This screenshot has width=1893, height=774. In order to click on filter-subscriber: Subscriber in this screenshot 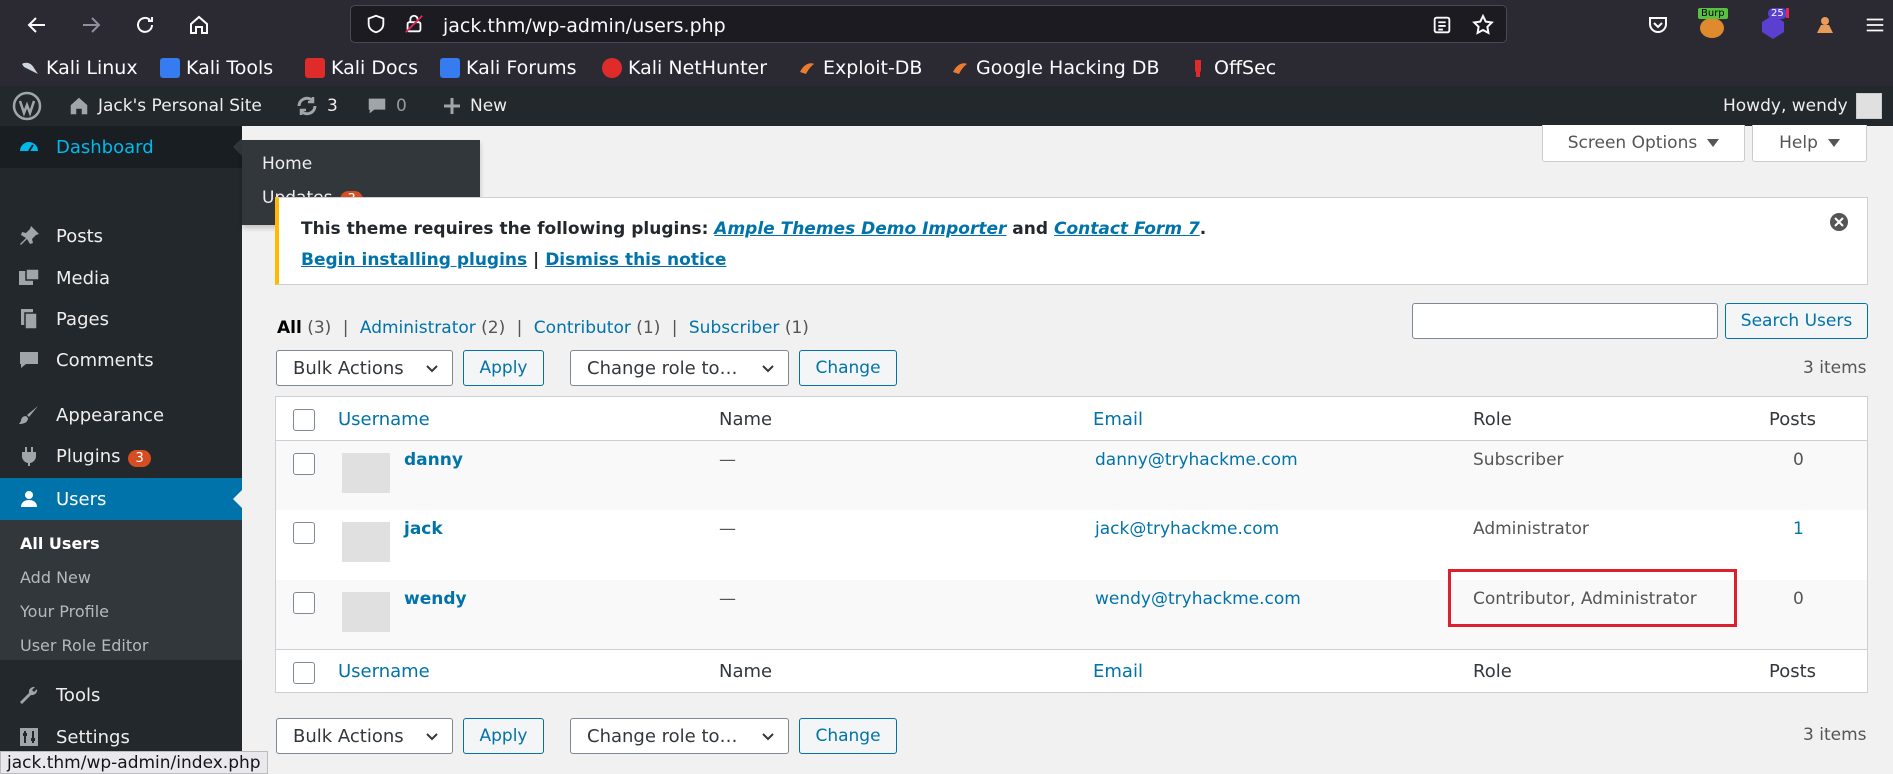, I will do `click(734, 328)`.